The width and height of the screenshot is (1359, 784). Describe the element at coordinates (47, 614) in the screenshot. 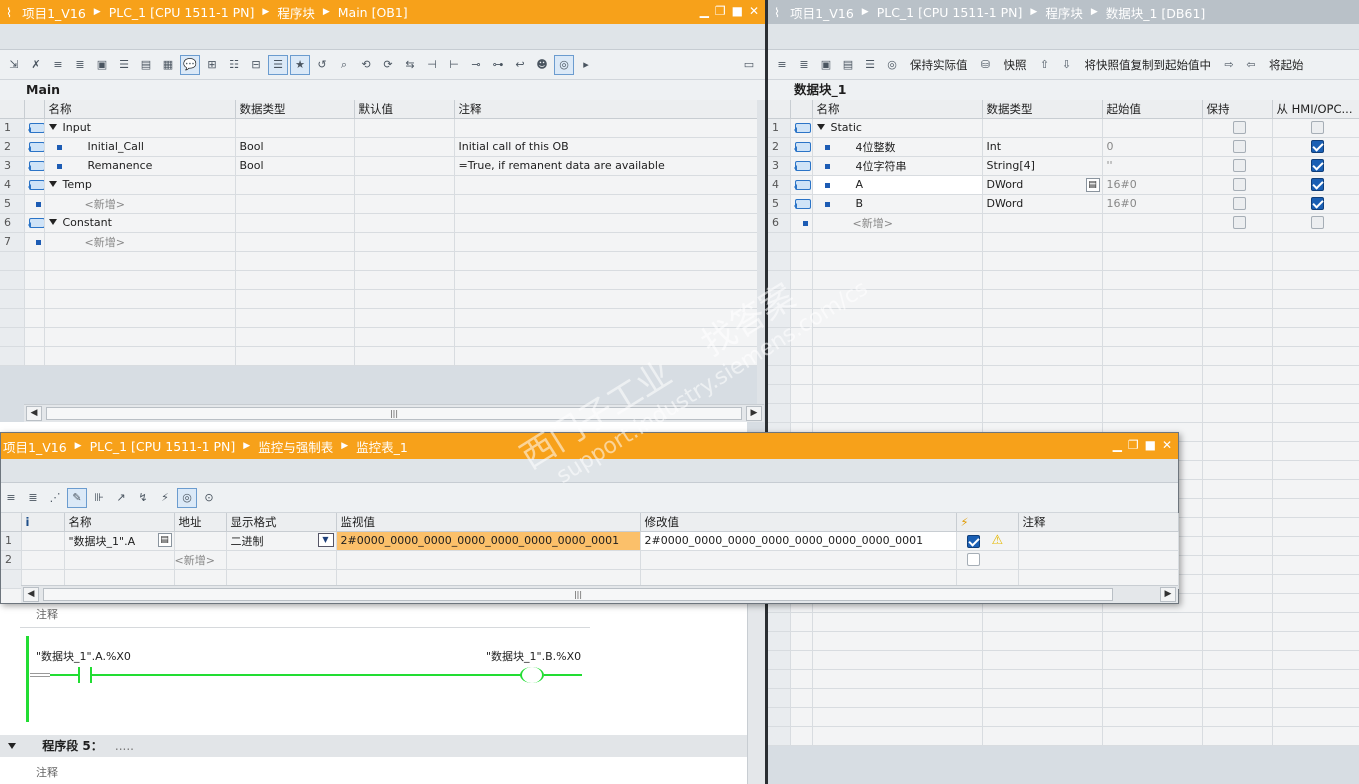

I see `ladder-comment: 注释` at that location.